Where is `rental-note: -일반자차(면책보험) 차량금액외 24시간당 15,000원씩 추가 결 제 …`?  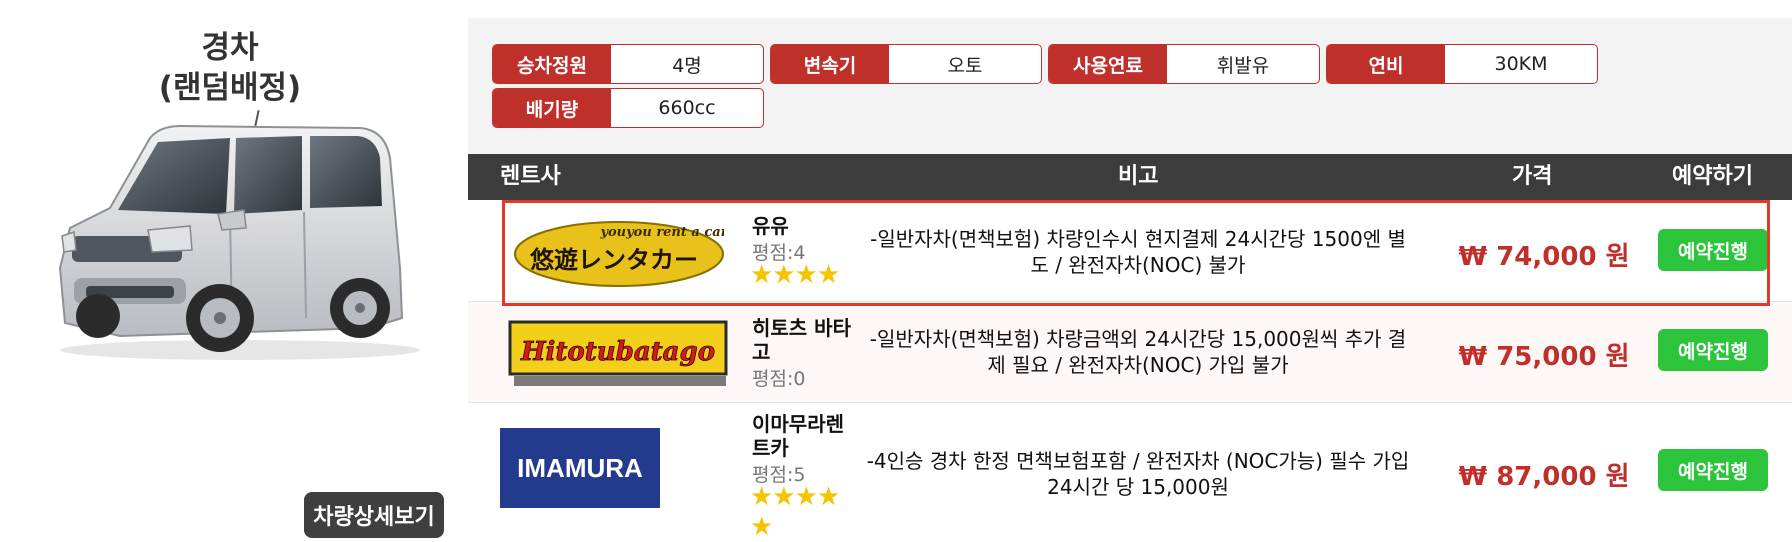 rental-note: -일반자차(면책보험) 차량금액외 24시간당 15,000원씩 추가 결 제 … is located at coordinates (1138, 352).